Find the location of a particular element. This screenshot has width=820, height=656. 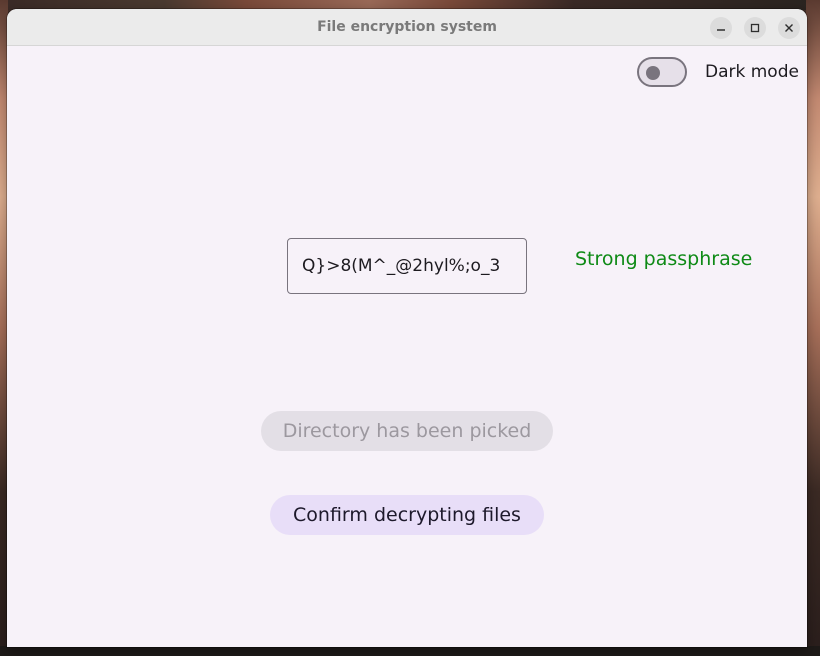

confirm-decrypt-button: Confirm decrypting files is located at coordinates (407, 515).